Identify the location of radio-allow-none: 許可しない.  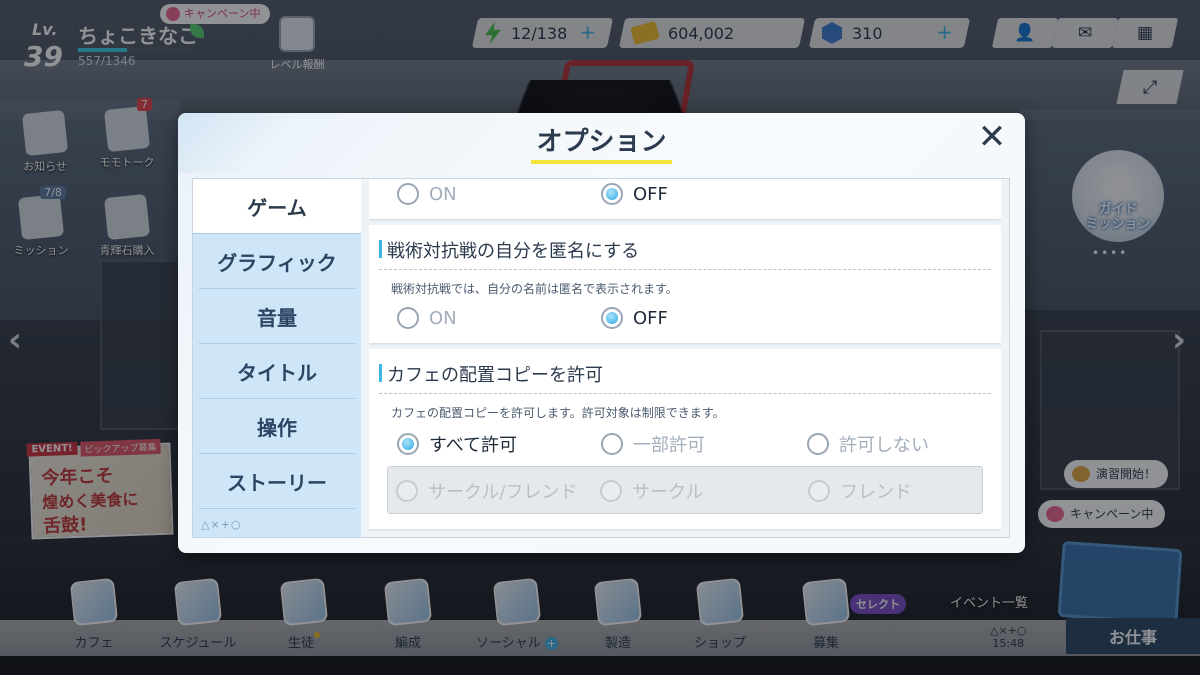
(868, 444).